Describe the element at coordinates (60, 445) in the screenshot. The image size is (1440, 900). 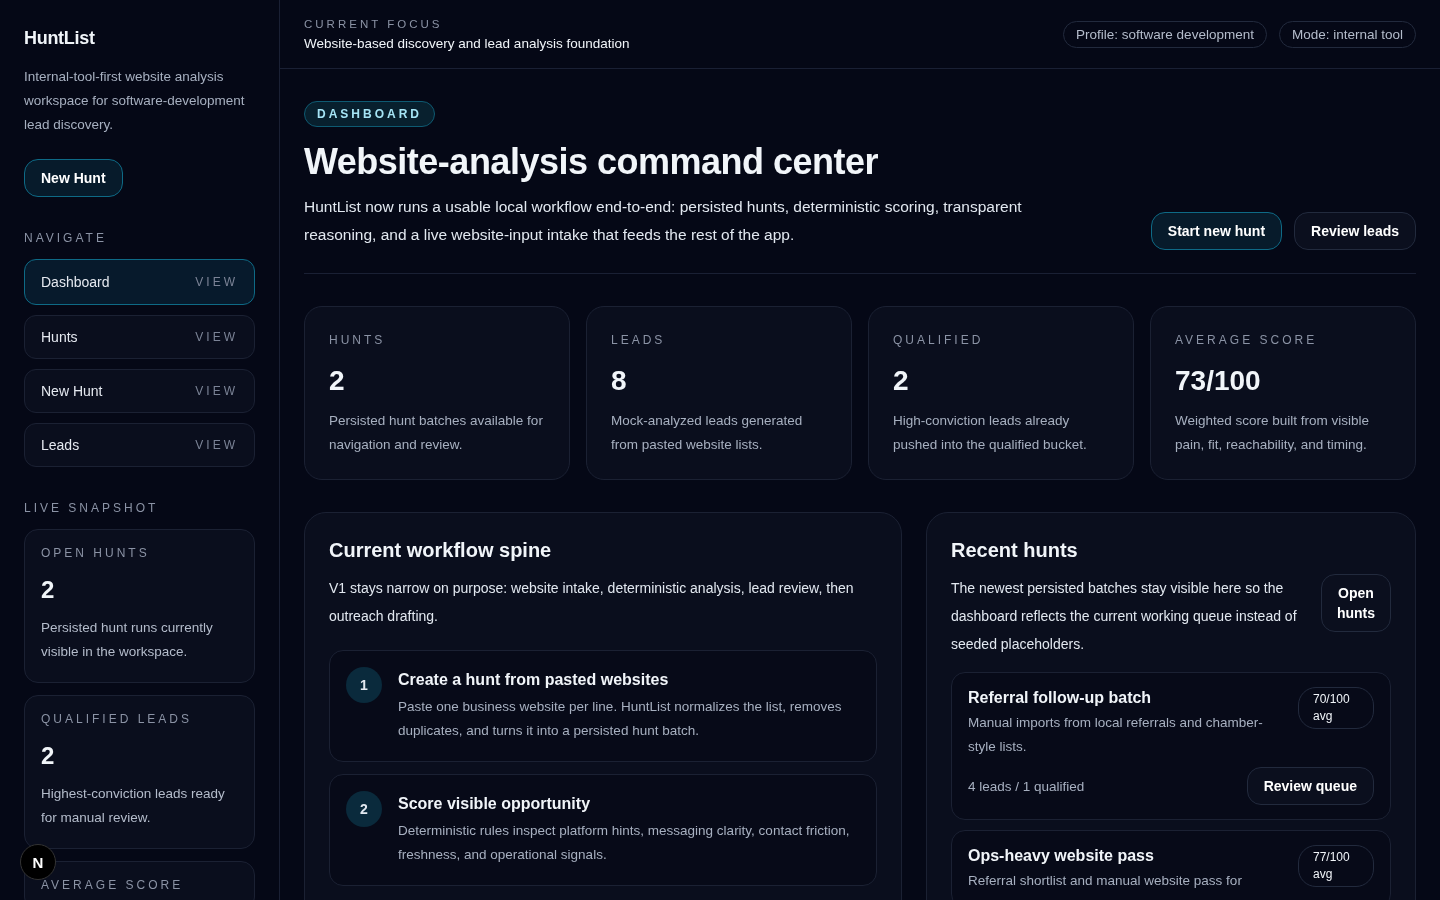
I see `nav-label: Leads` at that location.